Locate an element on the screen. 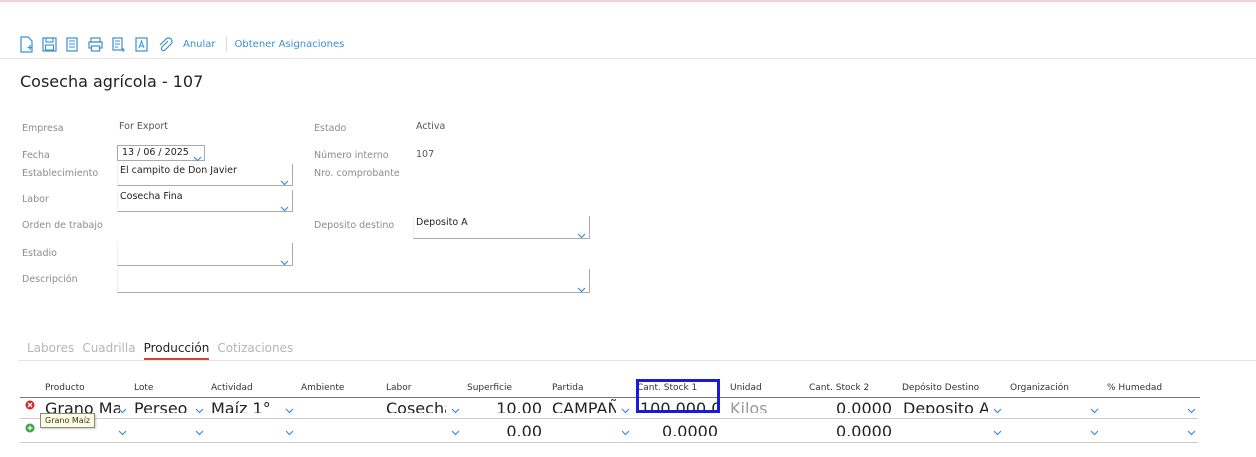 The height and width of the screenshot is (457, 1256). cant-stock-1-highlight is located at coordinates (678, 396).